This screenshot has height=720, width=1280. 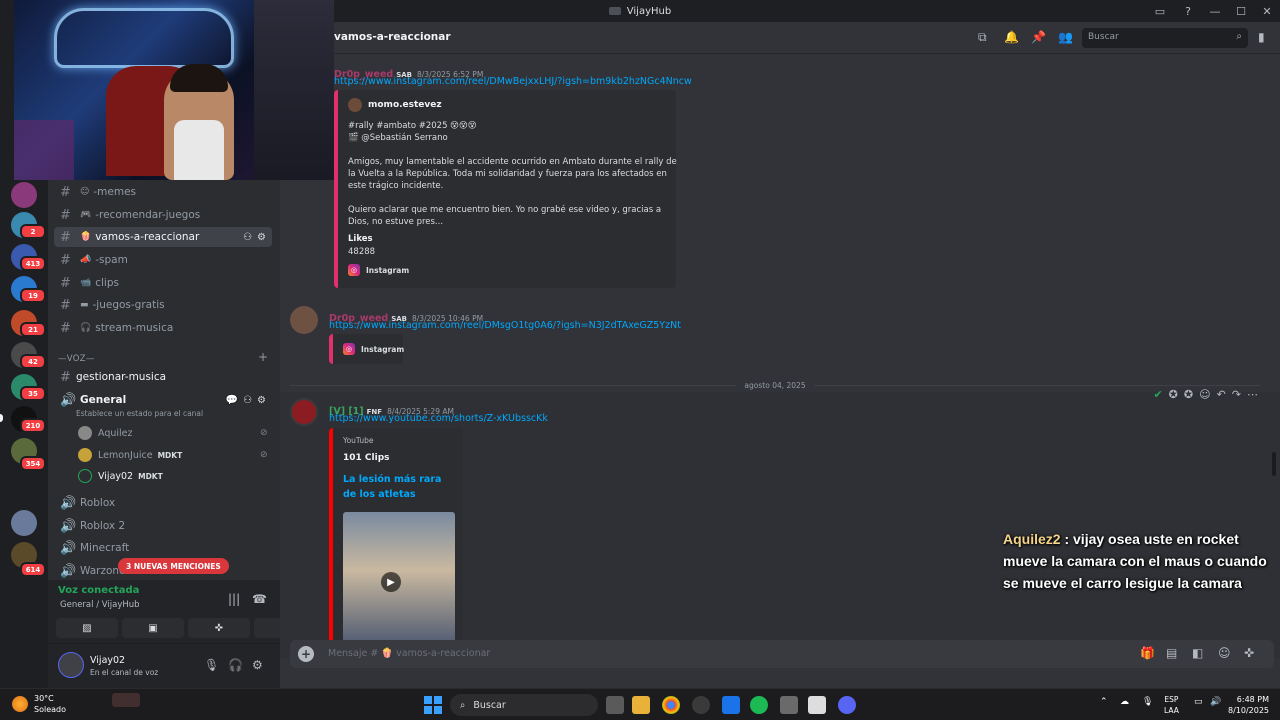 I want to click on deafened-icon: ⊘, so click(x=264, y=455).